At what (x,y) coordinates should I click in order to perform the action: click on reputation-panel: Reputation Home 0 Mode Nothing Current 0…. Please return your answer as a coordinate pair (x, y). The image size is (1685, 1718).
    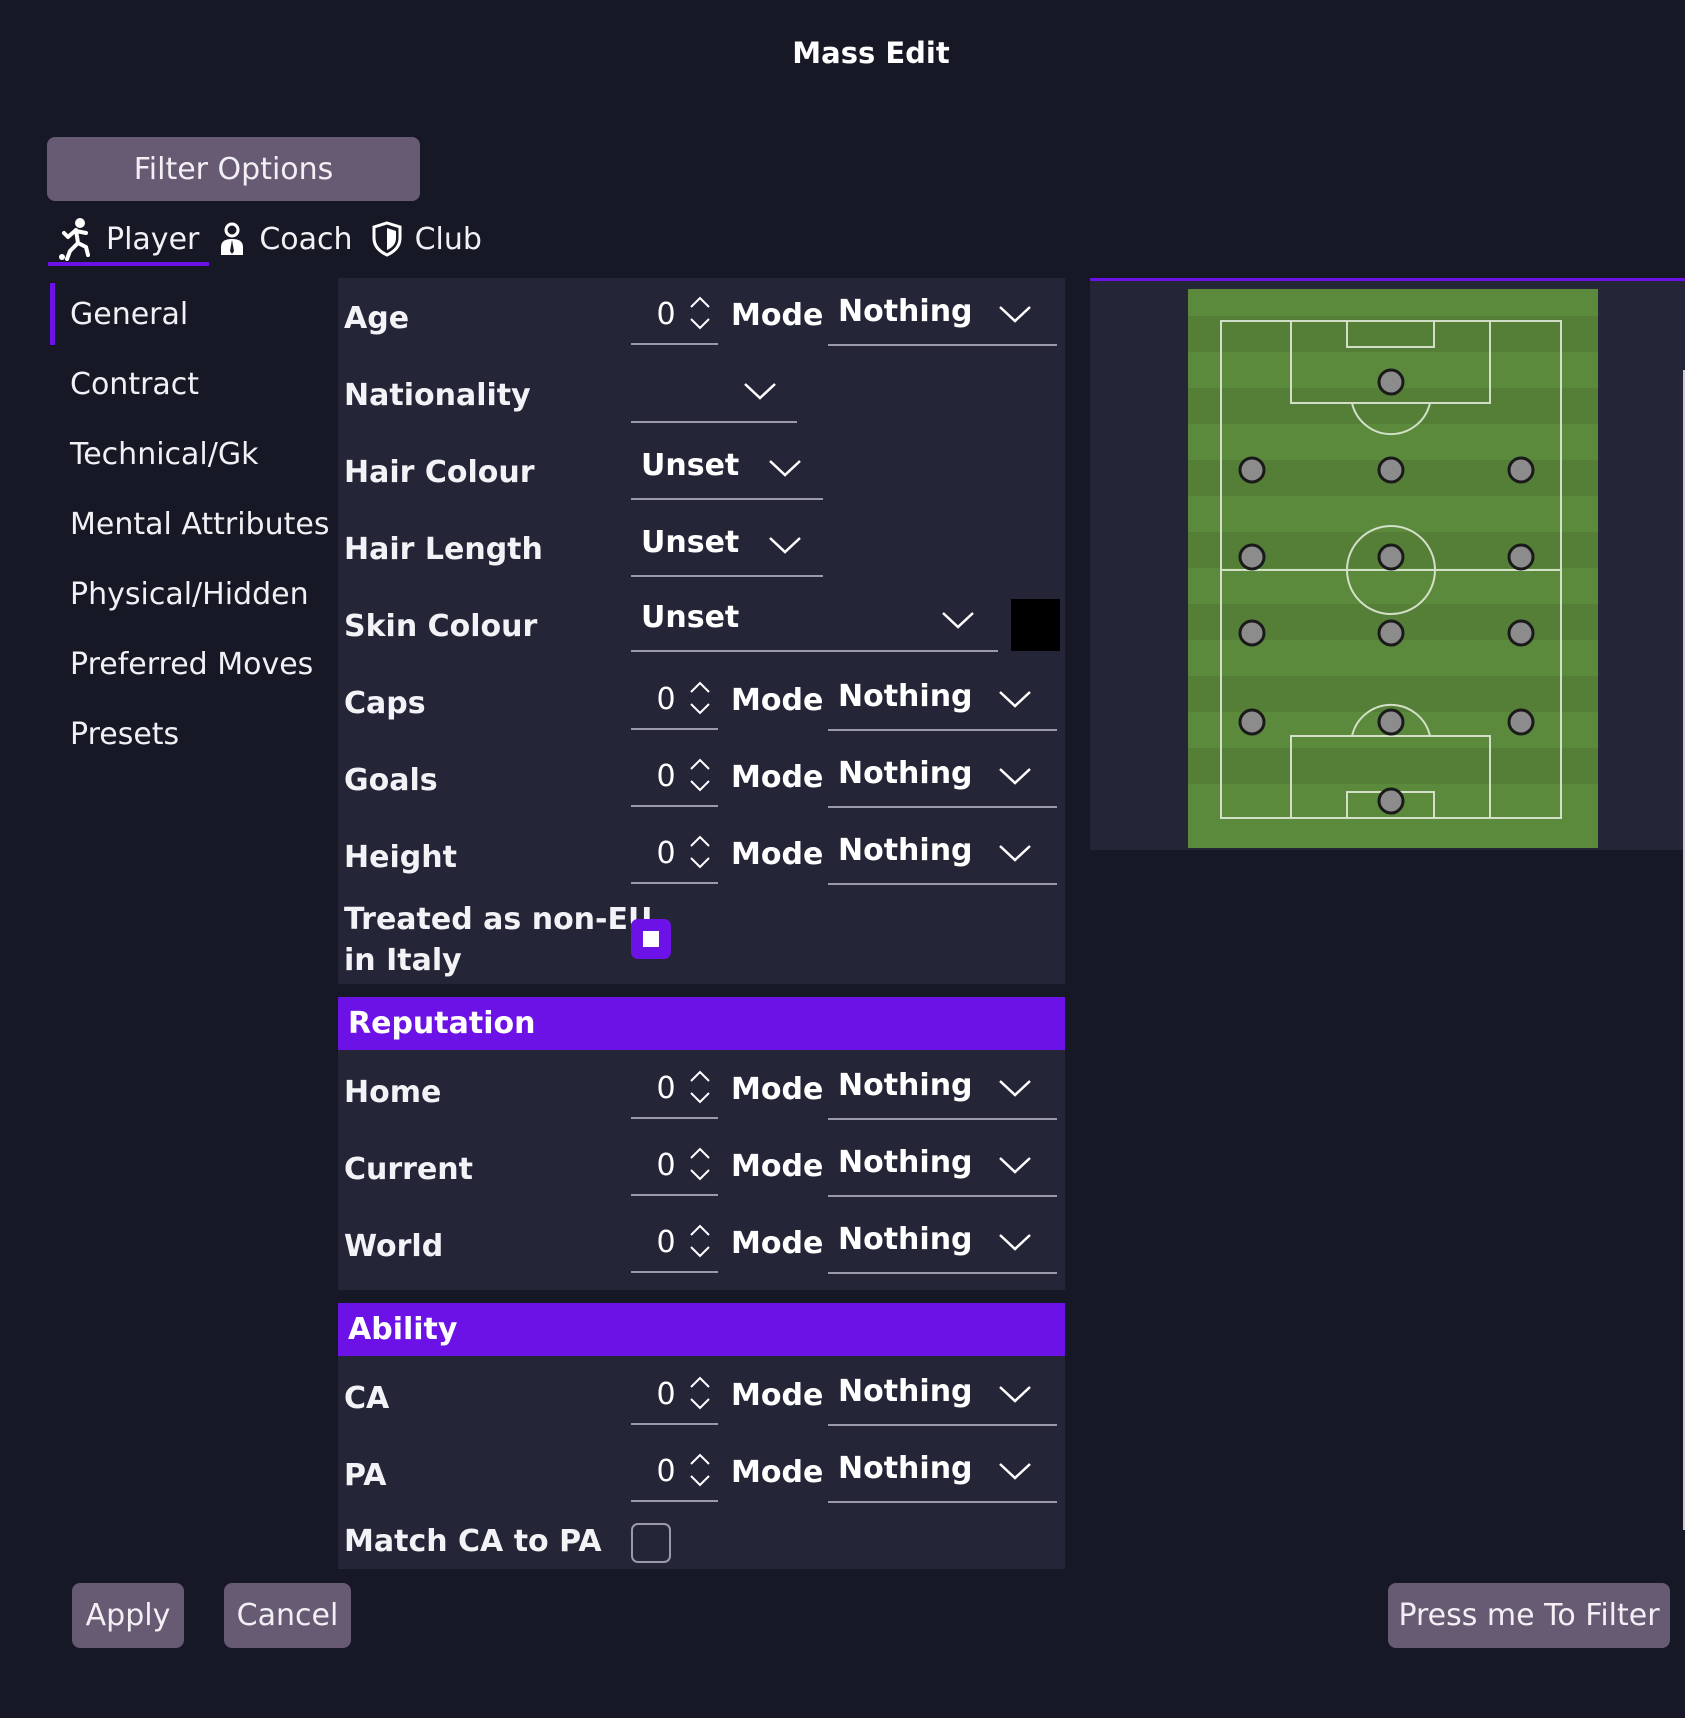
    Looking at the image, I should click on (701, 1143).